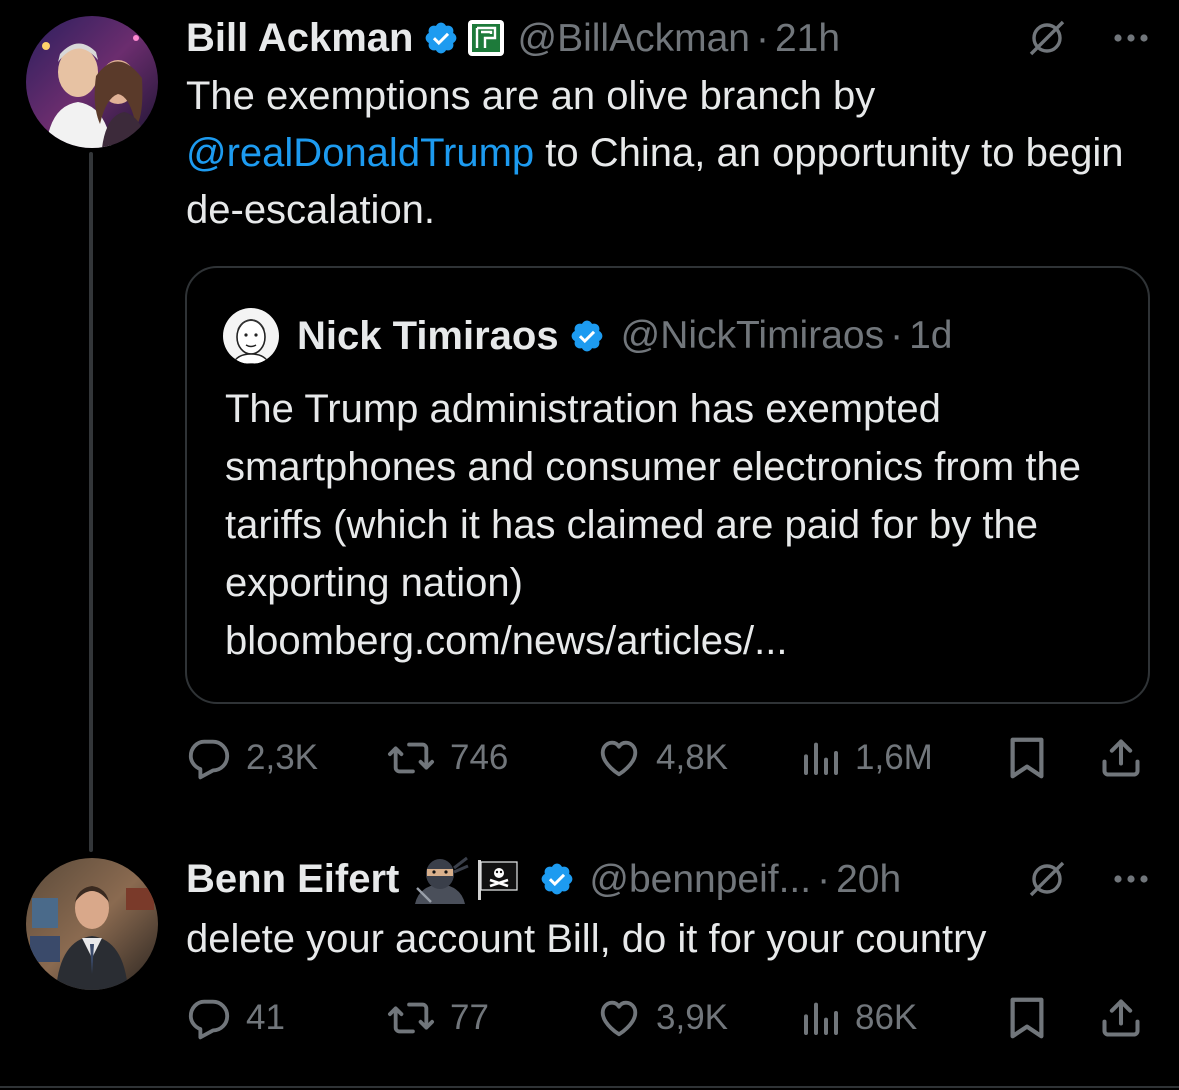 This screenshot has width=1179, height=1090. What do you see at coordinates (479, 757) in the screenshot?
I see `repost-count: 746` at bounding box center [479, 757].